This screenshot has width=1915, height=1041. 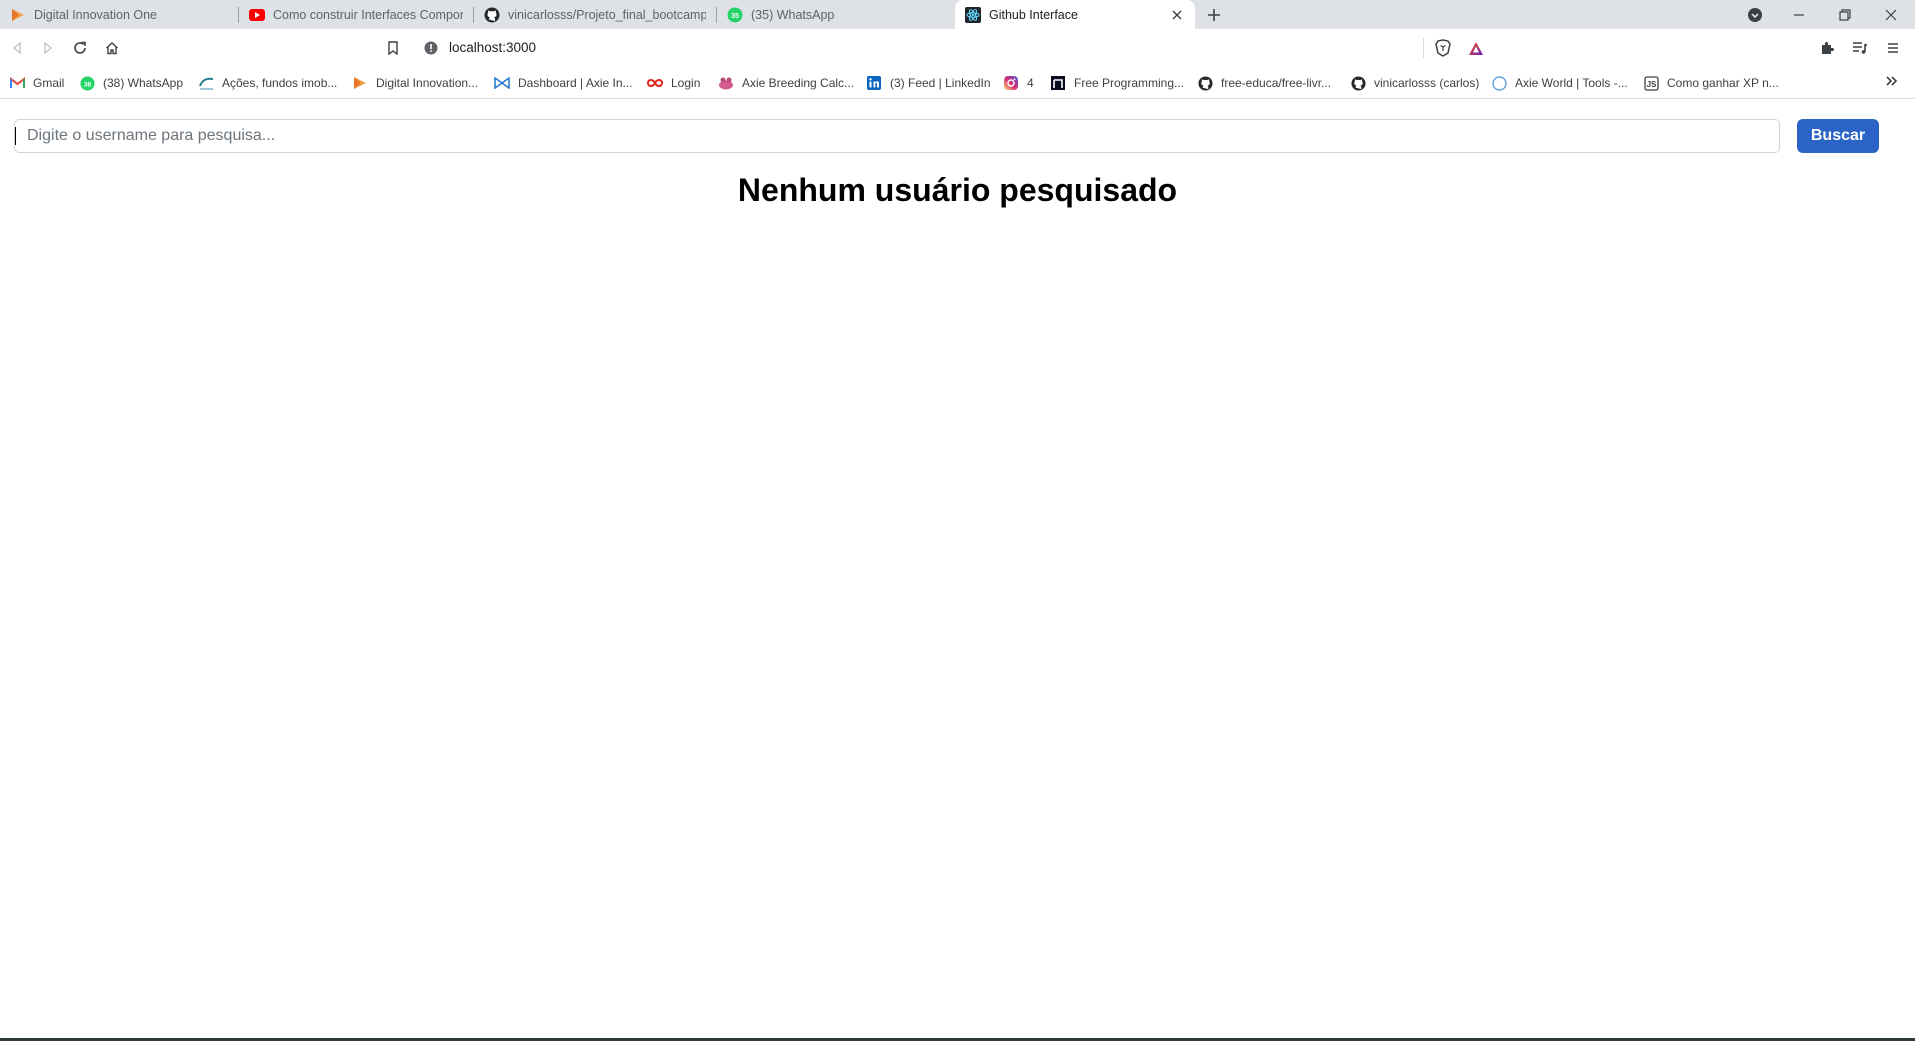 I want to click on tab-github-interface: Github Interface, so click(x=1075, y=14).